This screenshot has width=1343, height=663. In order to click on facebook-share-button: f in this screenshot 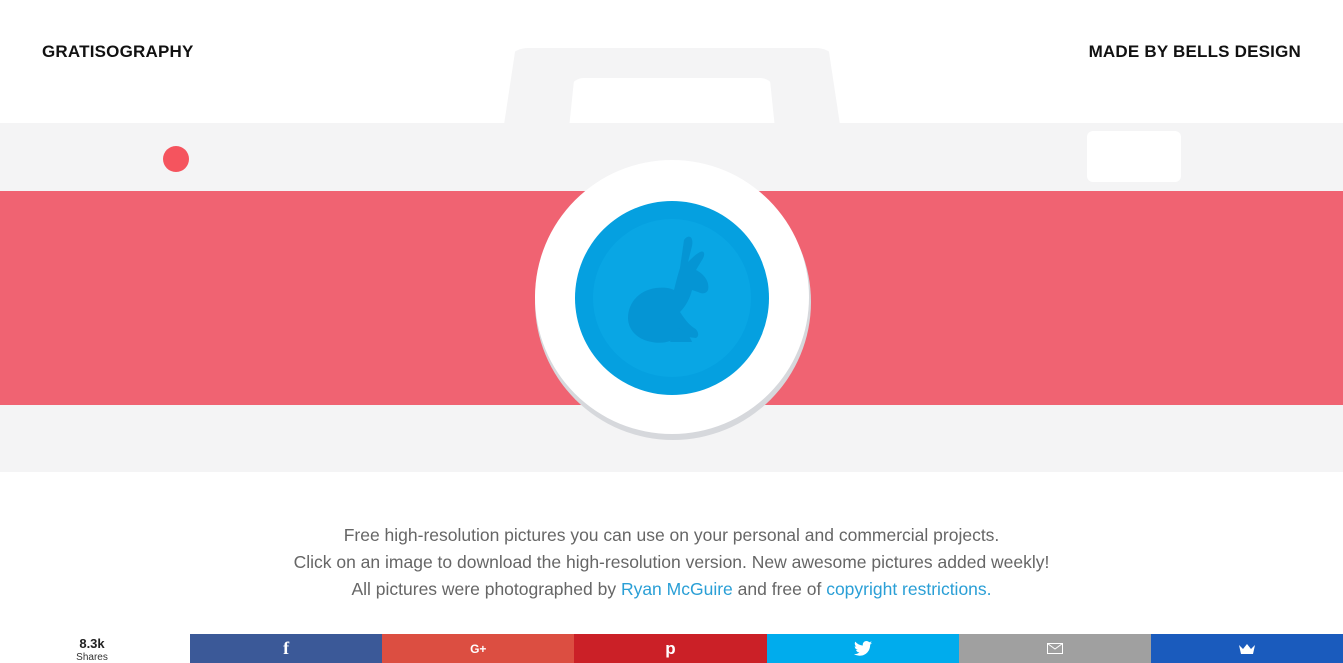, I will do `click(286, 648)`.